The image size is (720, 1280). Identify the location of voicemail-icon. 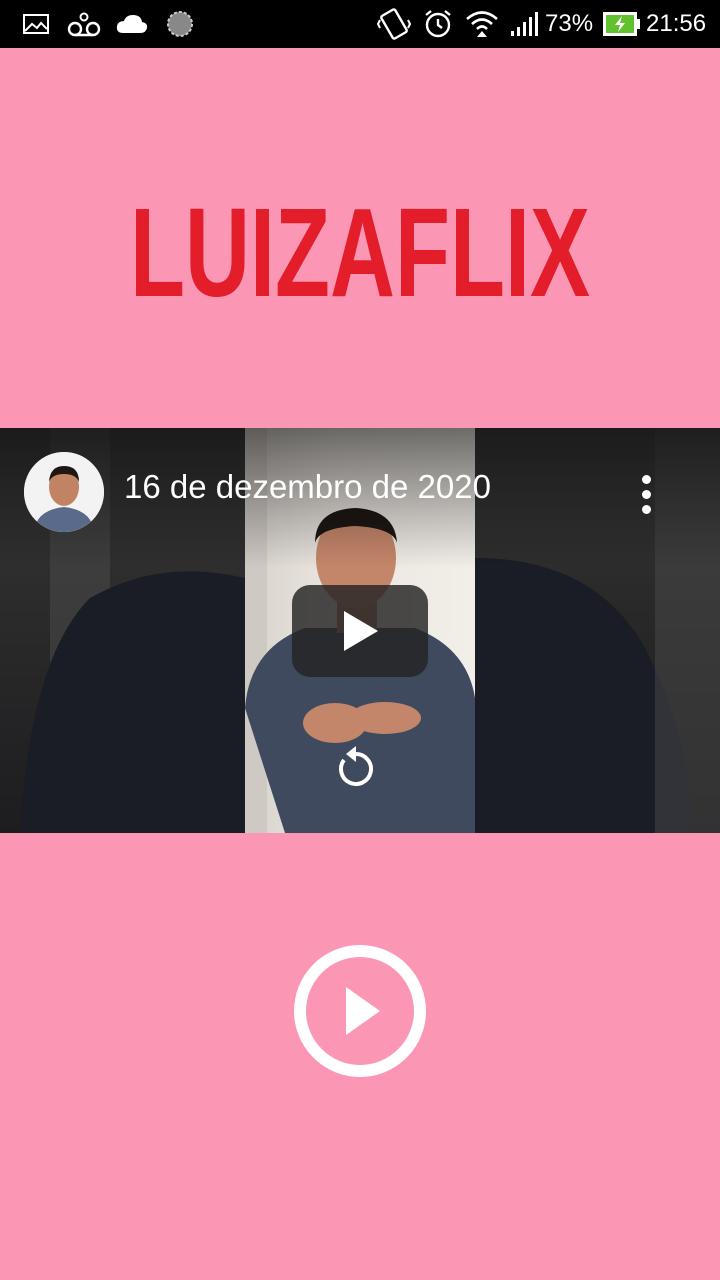
(84, 24).